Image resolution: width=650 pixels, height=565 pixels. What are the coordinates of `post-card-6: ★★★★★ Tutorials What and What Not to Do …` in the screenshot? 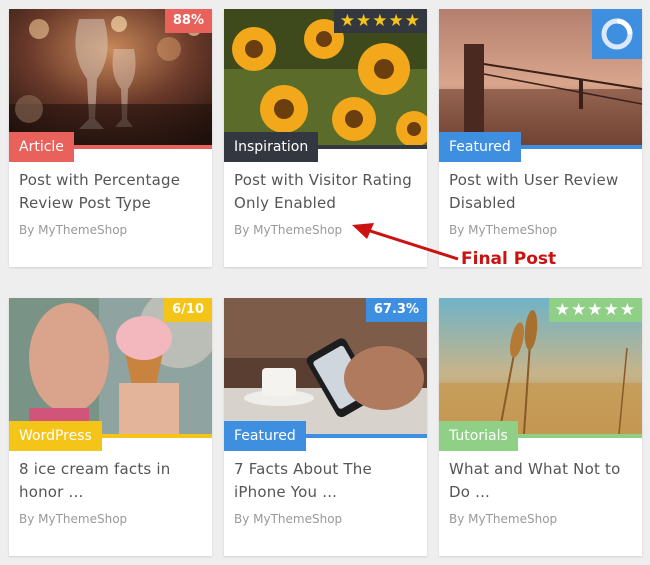 It's located at (540, 427).